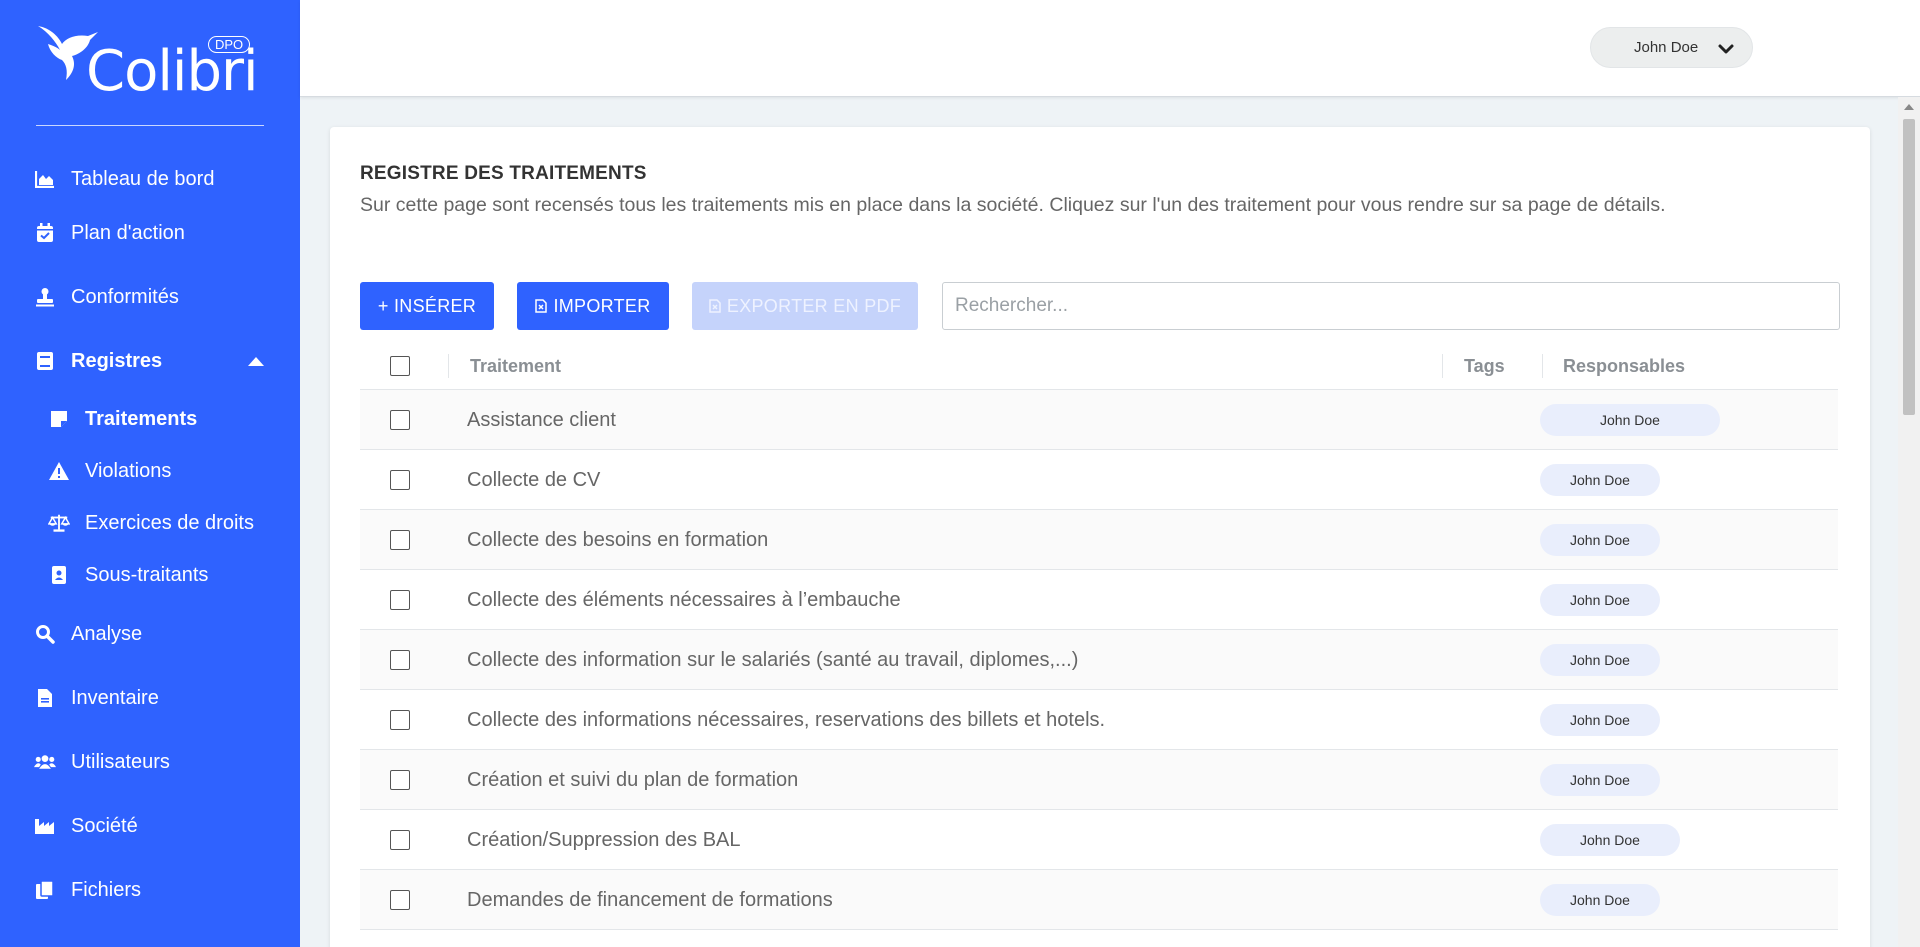 This screenshot has height=947, width=1920. I want to click on sidebar-item-violations: Violations, so click(150, 471).